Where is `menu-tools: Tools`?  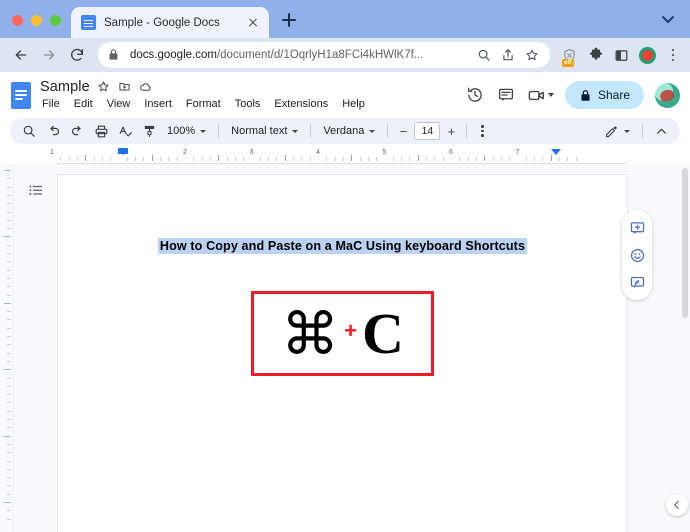 menu-tools: Tools is located at coordinates (248, 104).